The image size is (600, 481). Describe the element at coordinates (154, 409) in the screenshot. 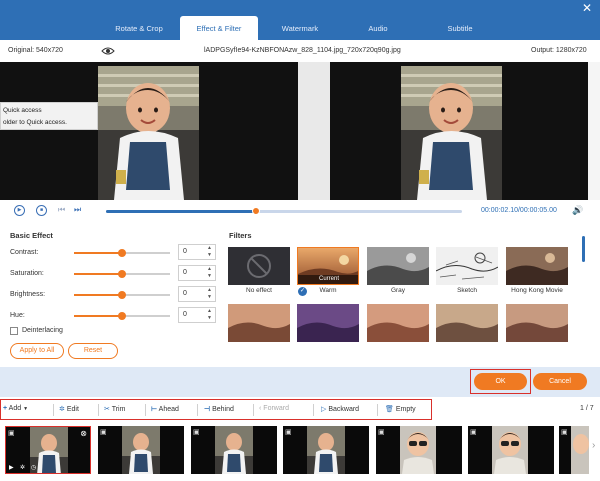

I see `insert-ahead-icon: ⊢` at that location.